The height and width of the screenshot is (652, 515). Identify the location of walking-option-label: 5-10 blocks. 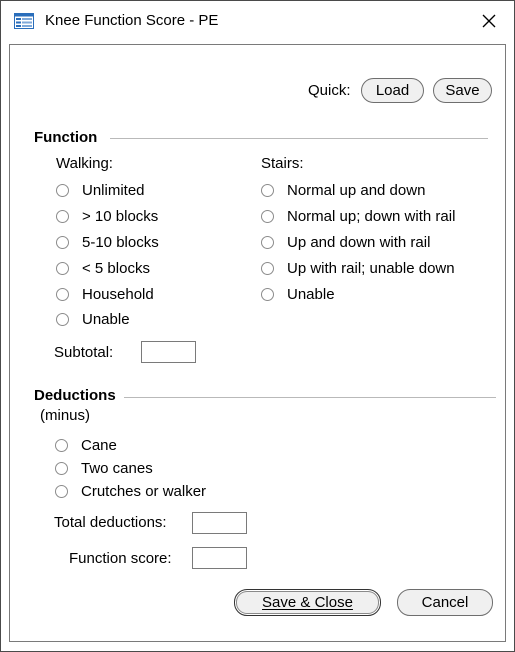
(120, 242).